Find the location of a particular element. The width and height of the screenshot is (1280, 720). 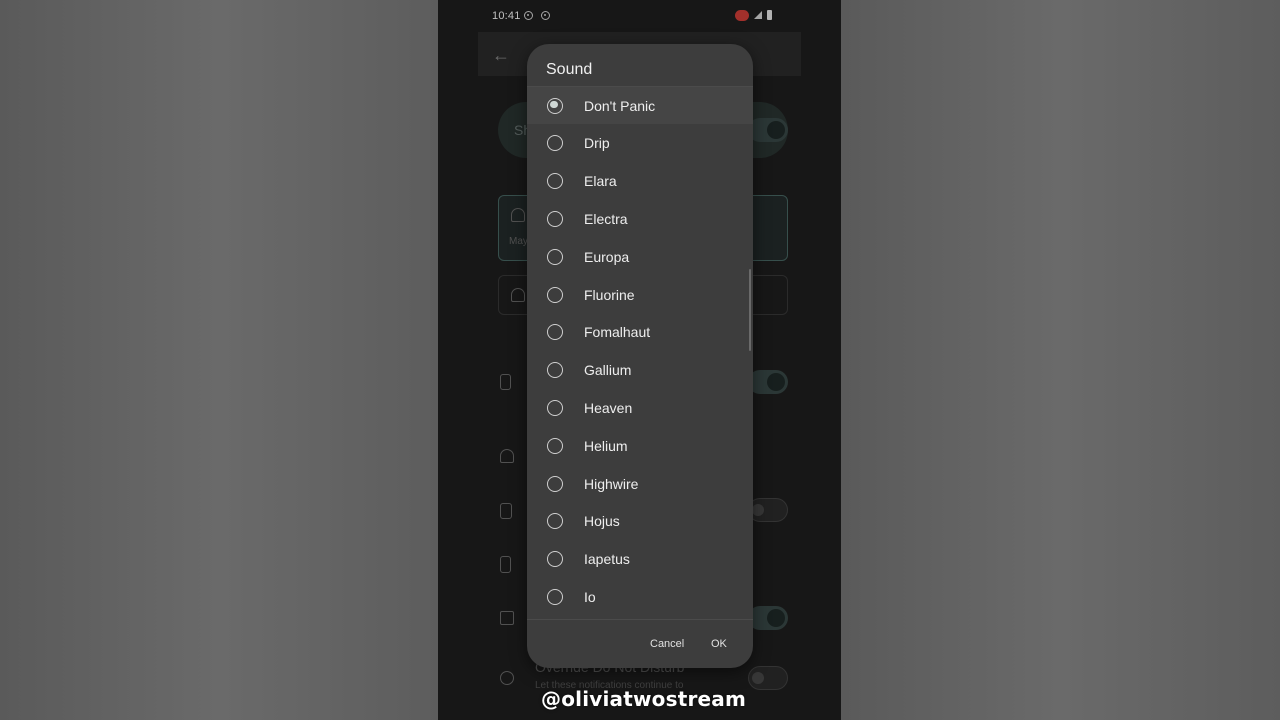

sound-option-label: Drip is located at coordinates (597, 143).